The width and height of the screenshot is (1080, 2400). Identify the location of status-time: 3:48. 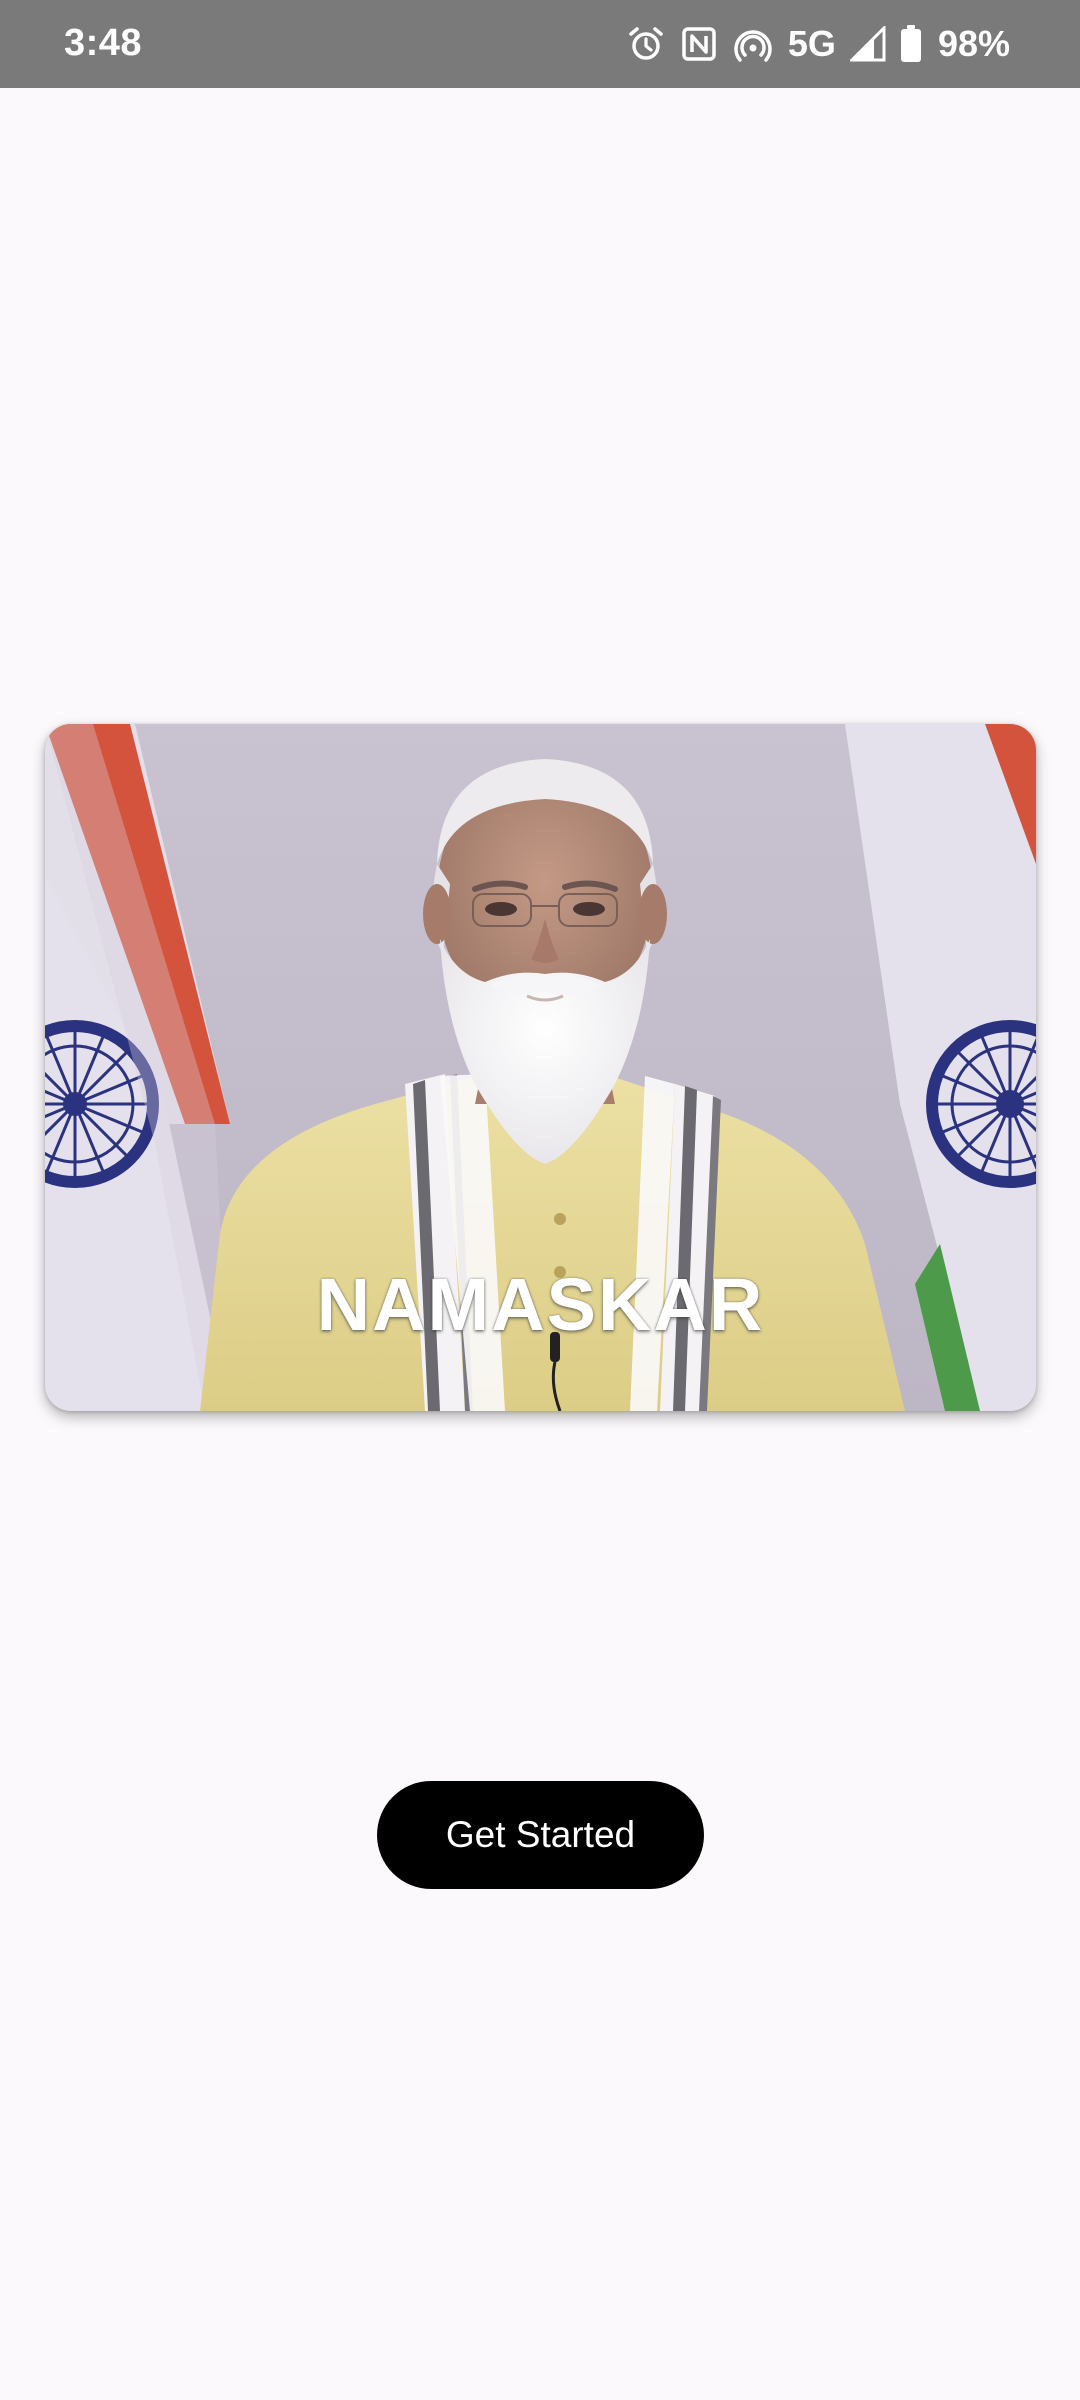
(103, 43).